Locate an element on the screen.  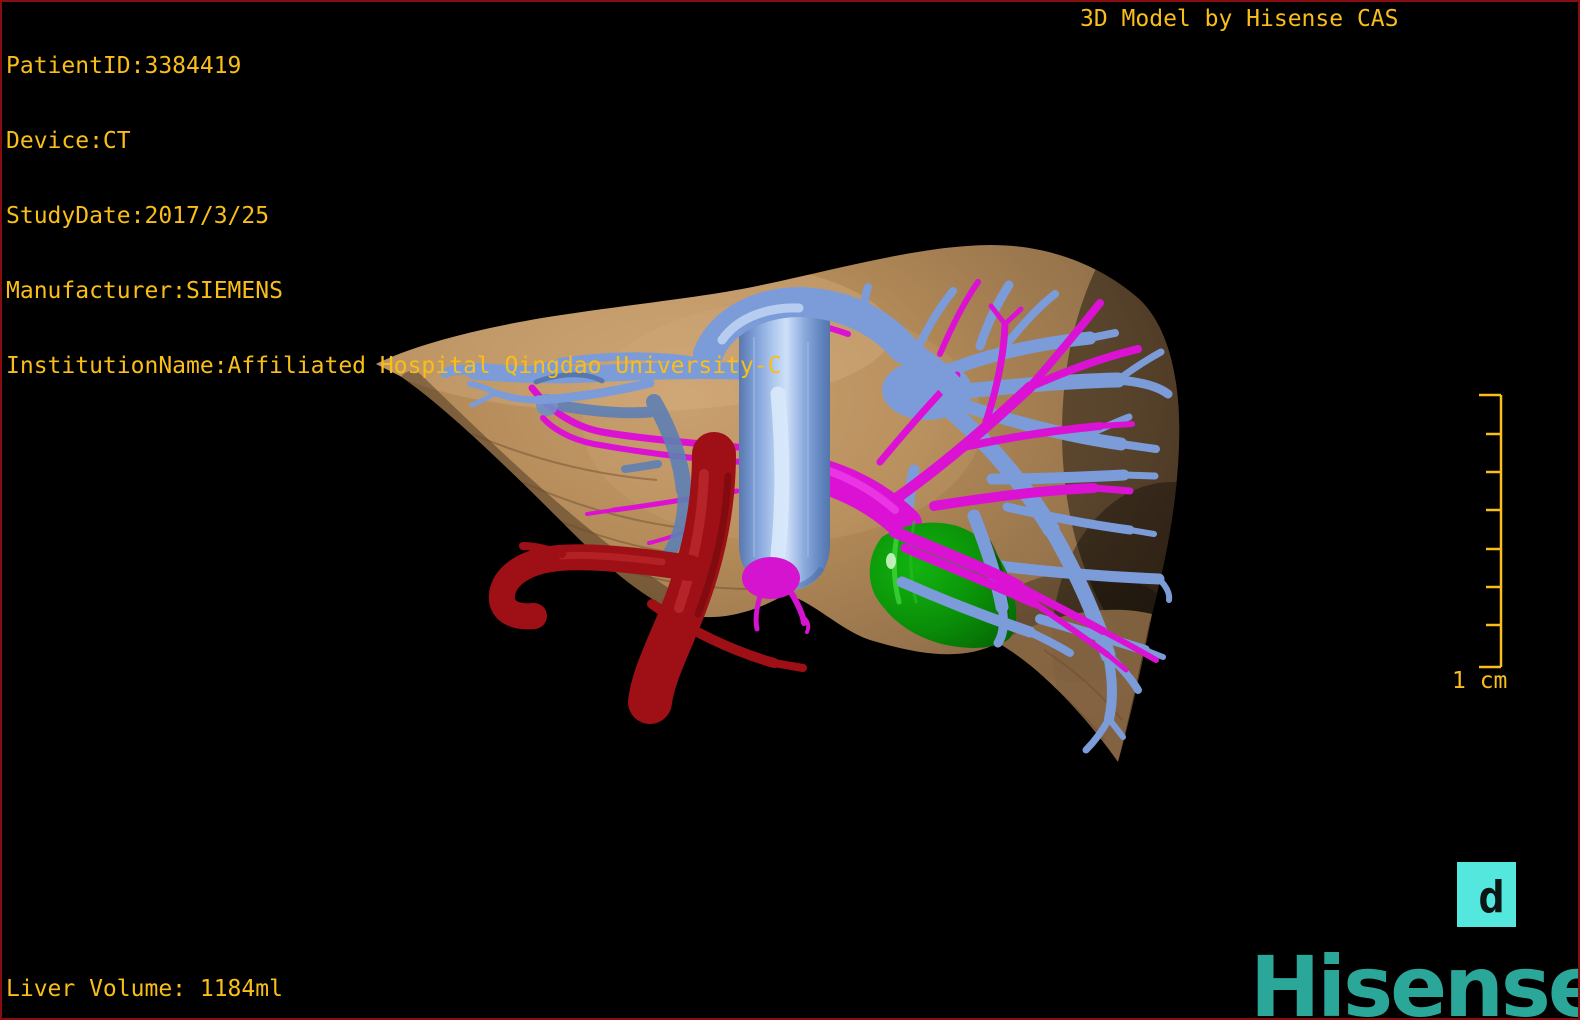
orientation-letter: d is located at coordinates (1491, 897).